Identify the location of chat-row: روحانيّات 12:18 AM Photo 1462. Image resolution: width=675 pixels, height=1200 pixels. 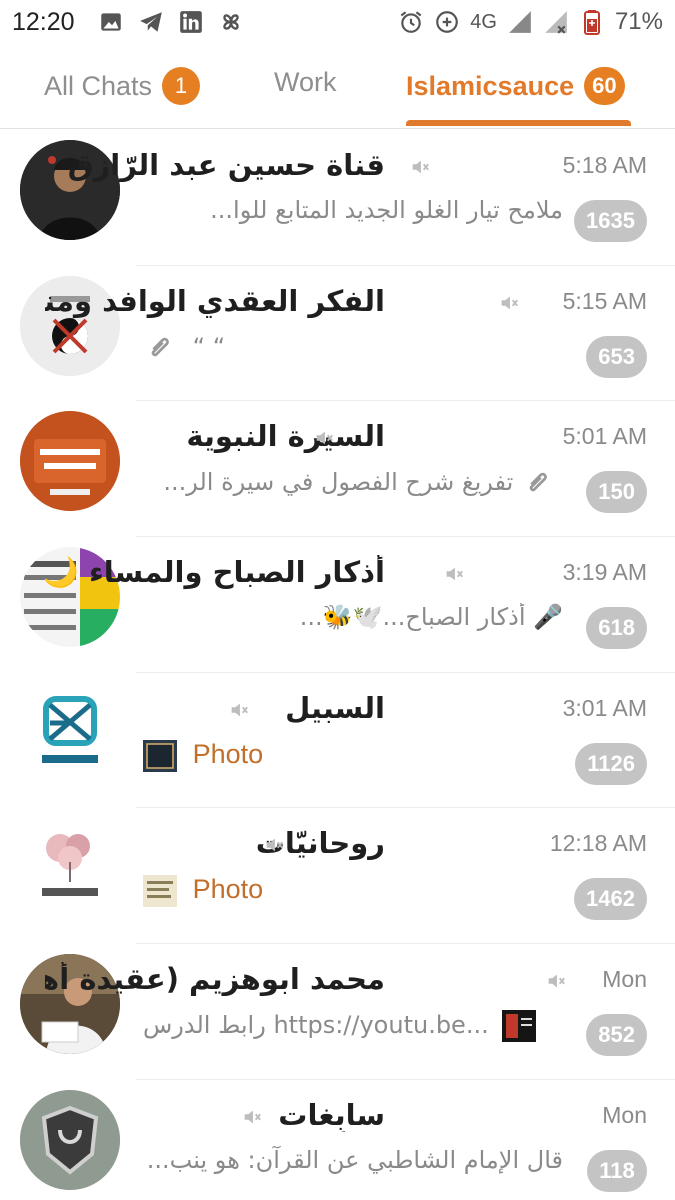
(337, 876).